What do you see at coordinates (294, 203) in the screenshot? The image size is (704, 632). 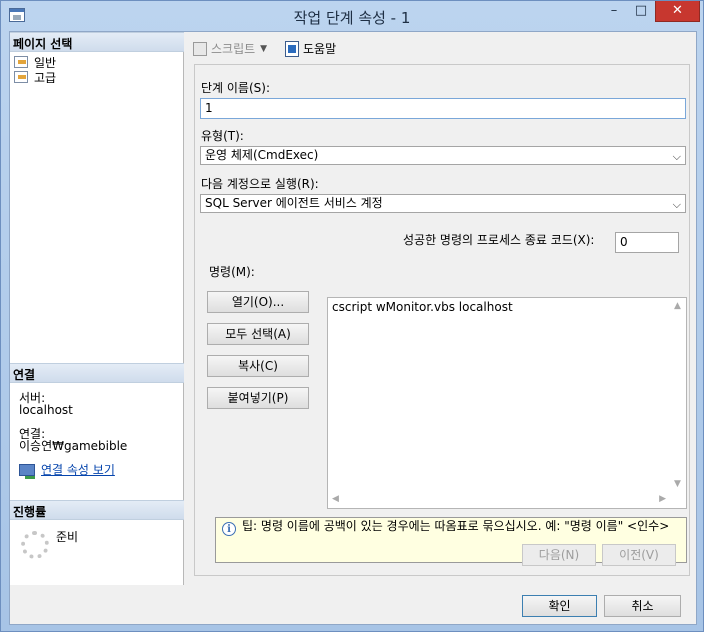 I see `run-as-value: SQL Server 에이전트 서비스 계정` at bounding box center [294, 203].